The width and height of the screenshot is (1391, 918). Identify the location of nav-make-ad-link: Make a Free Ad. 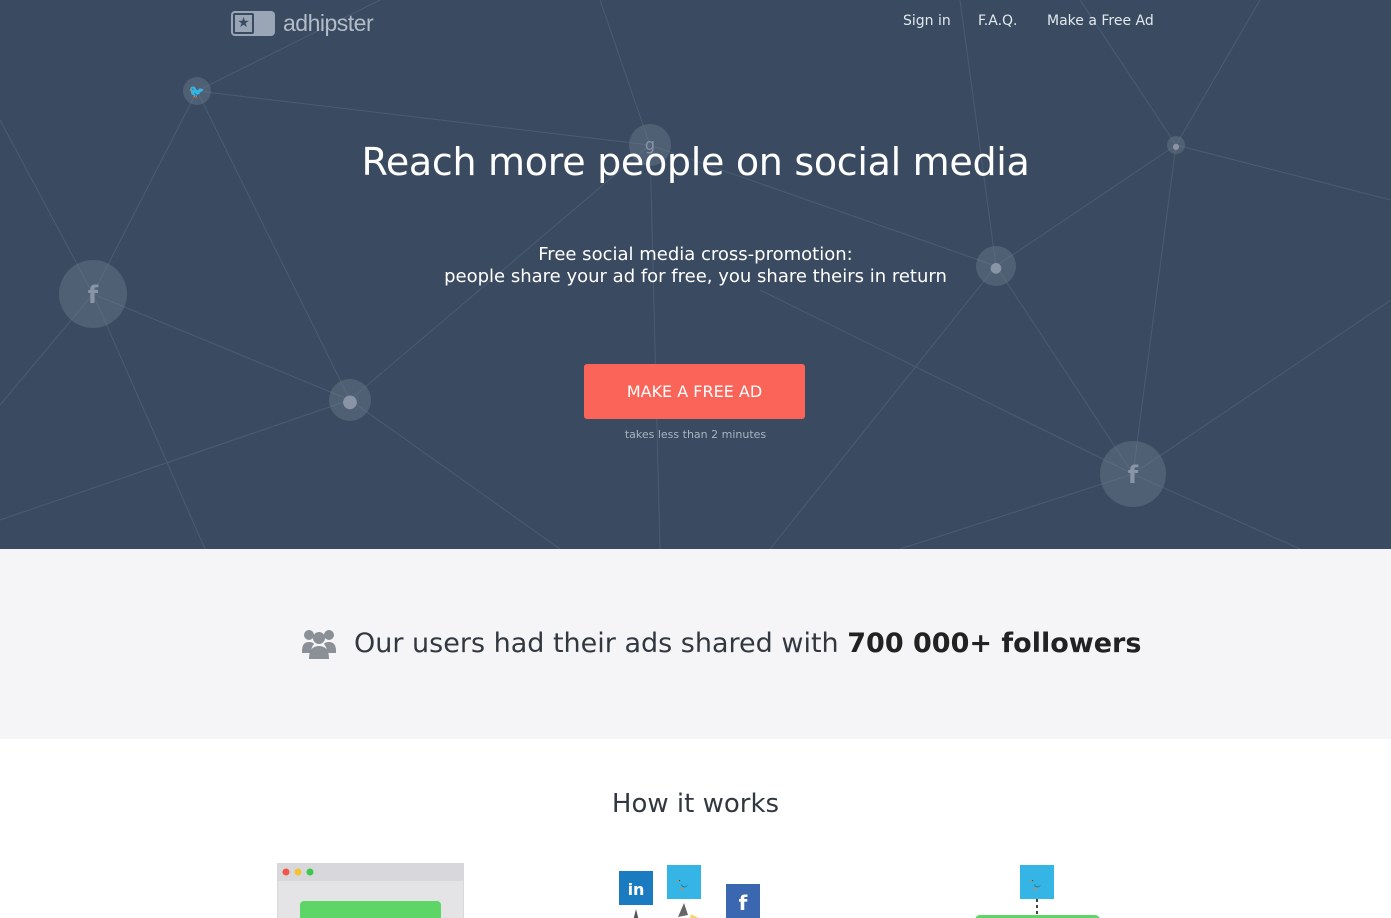
(1100, 21).